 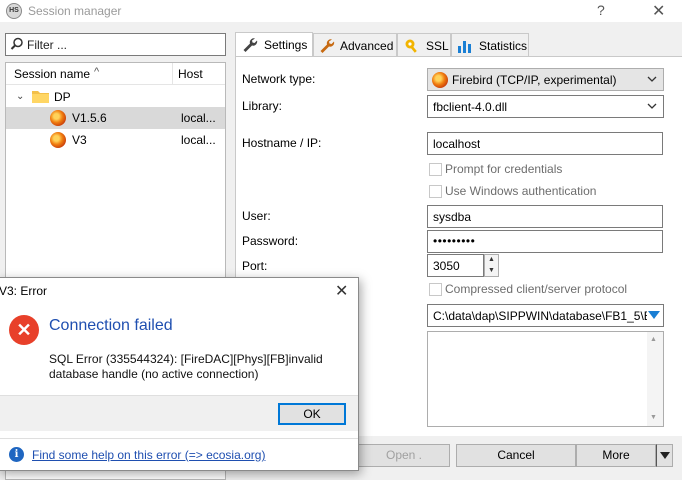 What do you see at coordinates (534, 80) in the screenshot?
I see `network-type-value: Firebird (TCP/IP, experimental)` at bounding box center [534, 80].